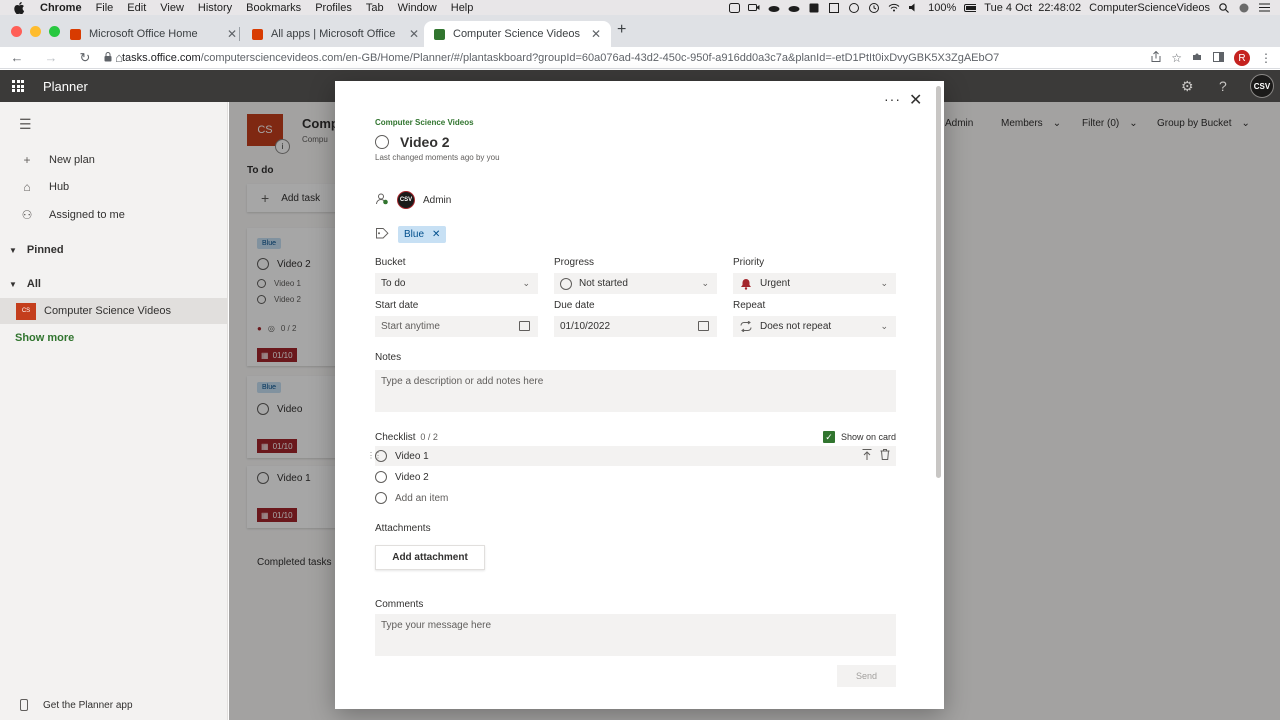  I want to click on repeat-dropdown: Does not repeat ⌄, so click(814, 326).